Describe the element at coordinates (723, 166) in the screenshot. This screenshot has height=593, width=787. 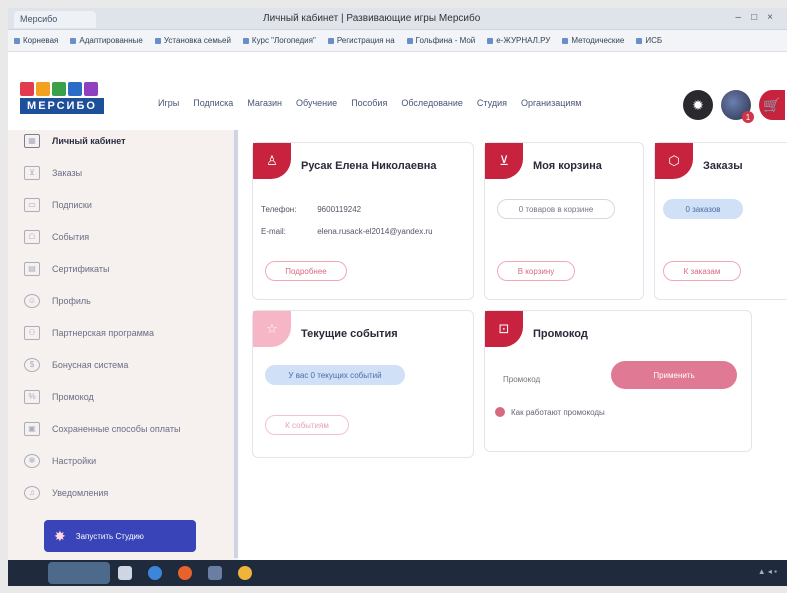
I see `orders-title: Заказы` at that location.